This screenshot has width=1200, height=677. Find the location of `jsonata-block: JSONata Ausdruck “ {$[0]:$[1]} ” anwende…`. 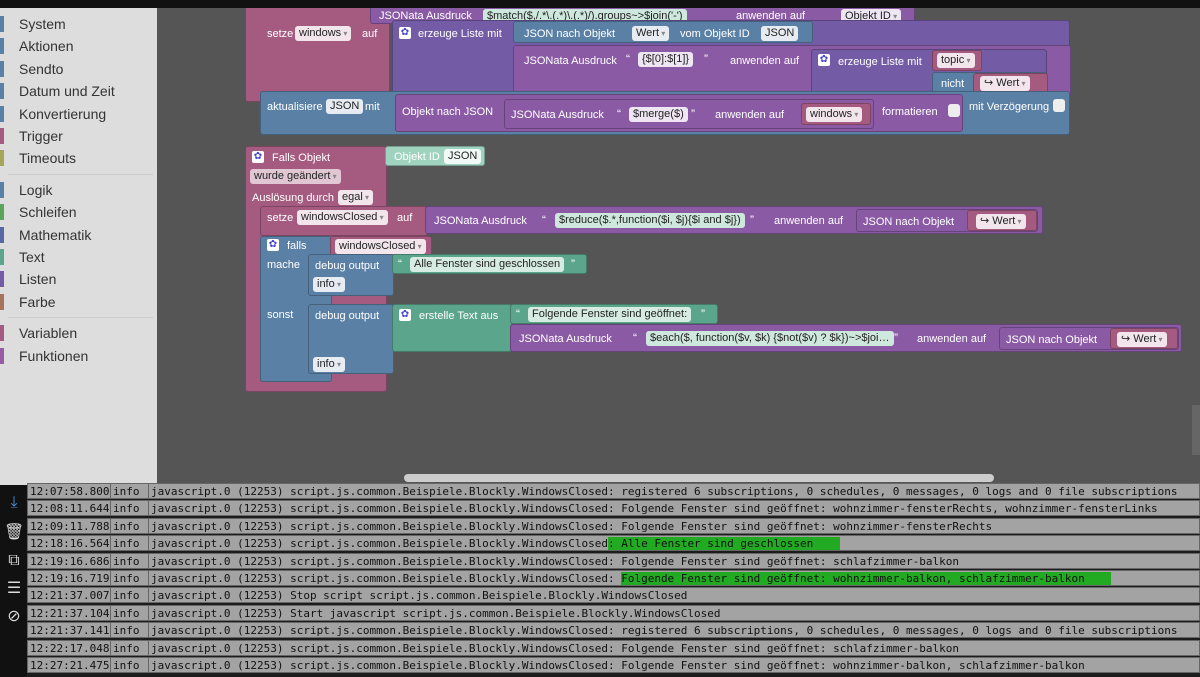

jsonata-block: JSONata Ausdruck “ {$[0]:$[1]} ” anwende… is located at coordinates (792, 71).